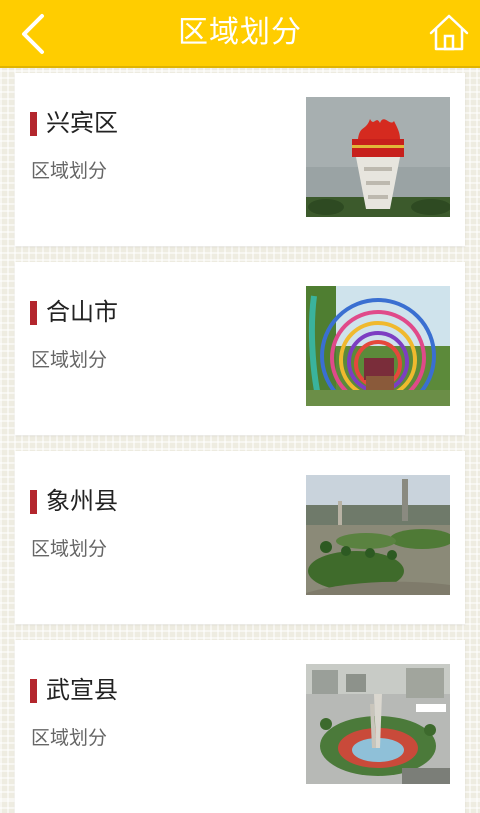 The height and width of the screenshot is (813, 480). Describe the element at coordinates (82, 501) in the screenshot. I see `region-name: 象州县` at that location.